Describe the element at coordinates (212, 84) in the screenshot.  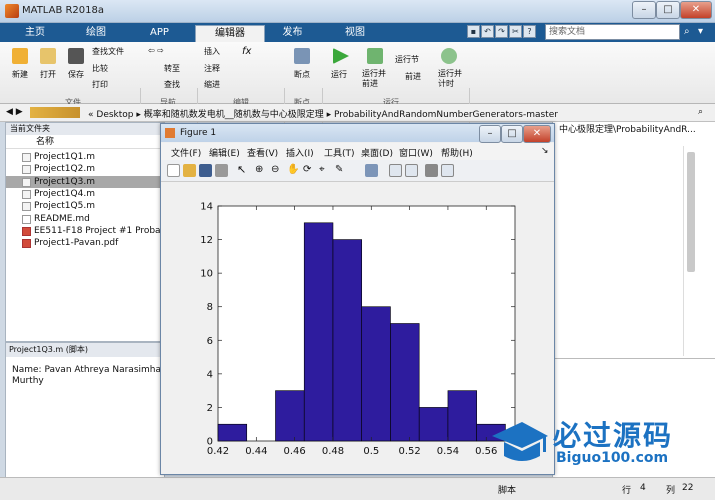
I see `indent-button: 缩进` at that location.